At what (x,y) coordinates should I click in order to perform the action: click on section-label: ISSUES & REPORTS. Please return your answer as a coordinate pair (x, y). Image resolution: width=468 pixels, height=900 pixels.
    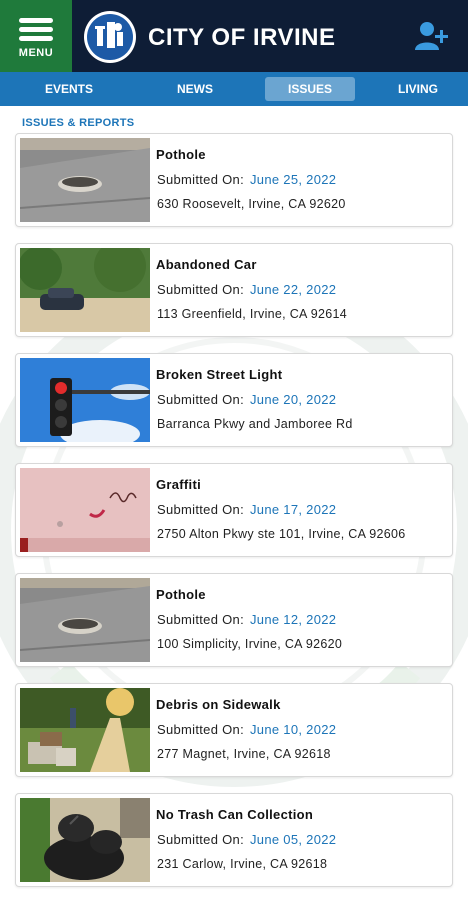
    Looking at the image, I should click on (78, 123).